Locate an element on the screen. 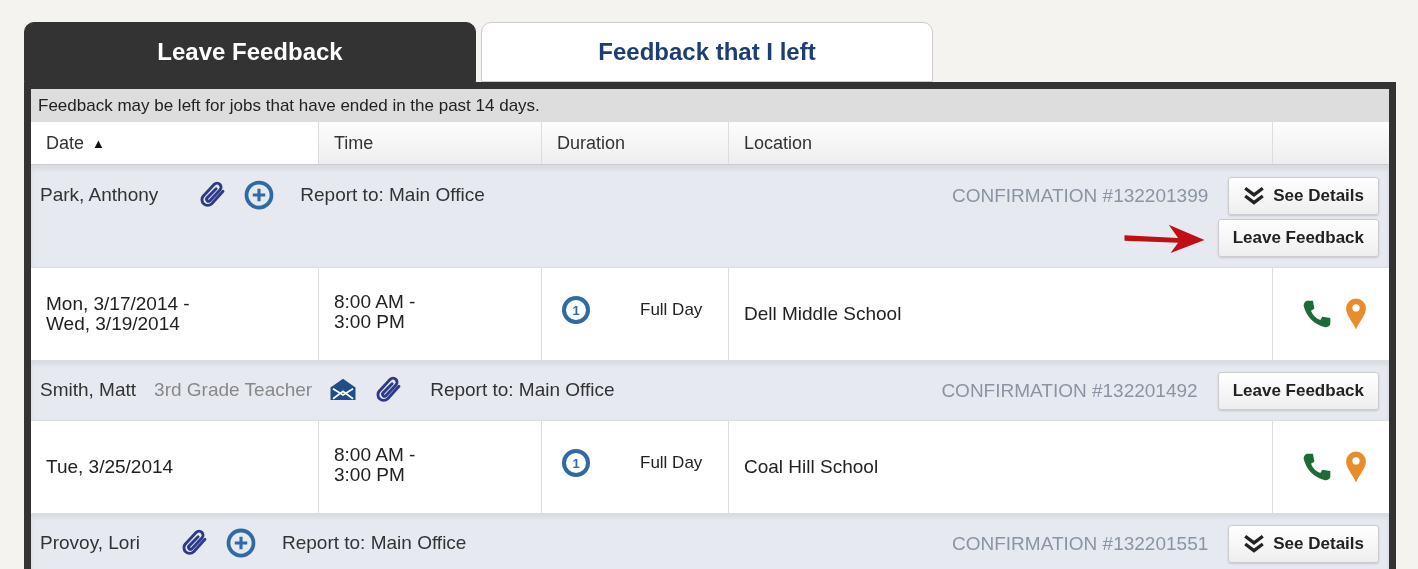 This screenshot has height=569, width=1418. column-header: Location is located at coordinates (1000, 143).